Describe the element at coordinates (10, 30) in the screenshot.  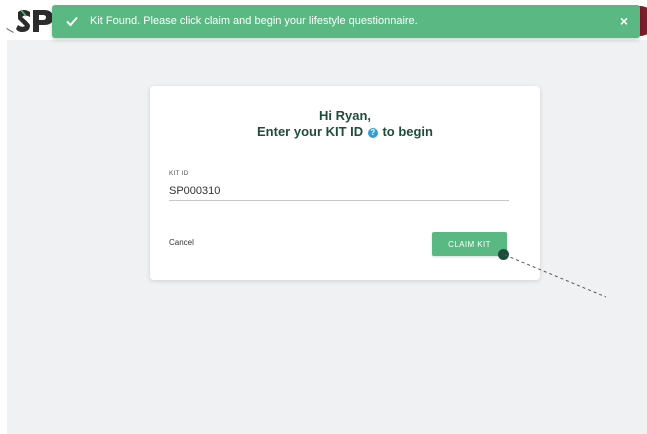
I see `divider` at that location.